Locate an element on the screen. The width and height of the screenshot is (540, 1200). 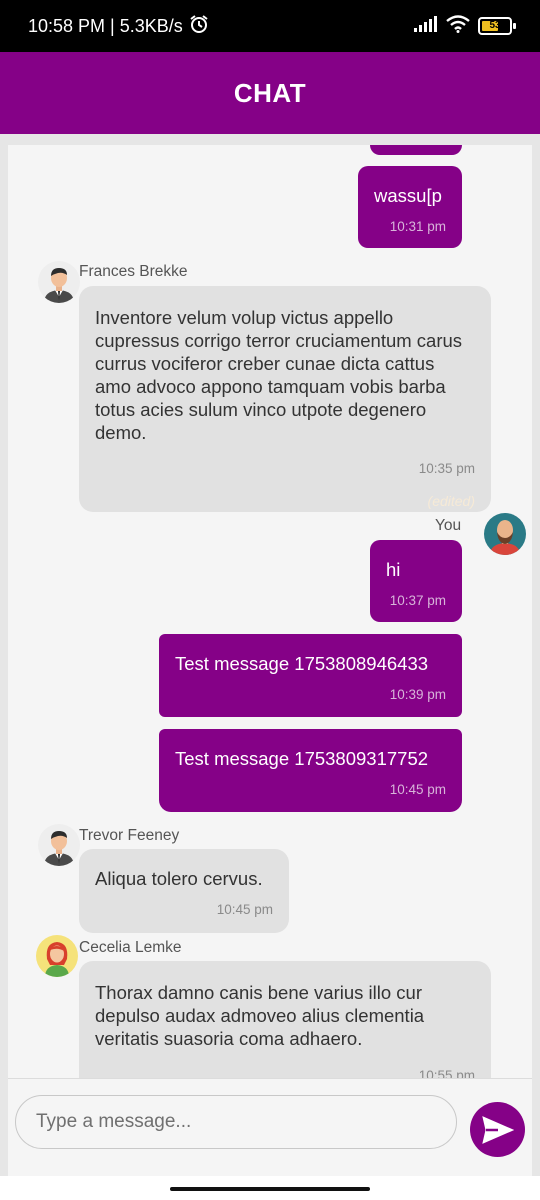
wifi-icon is located at coordinates (458, 26).